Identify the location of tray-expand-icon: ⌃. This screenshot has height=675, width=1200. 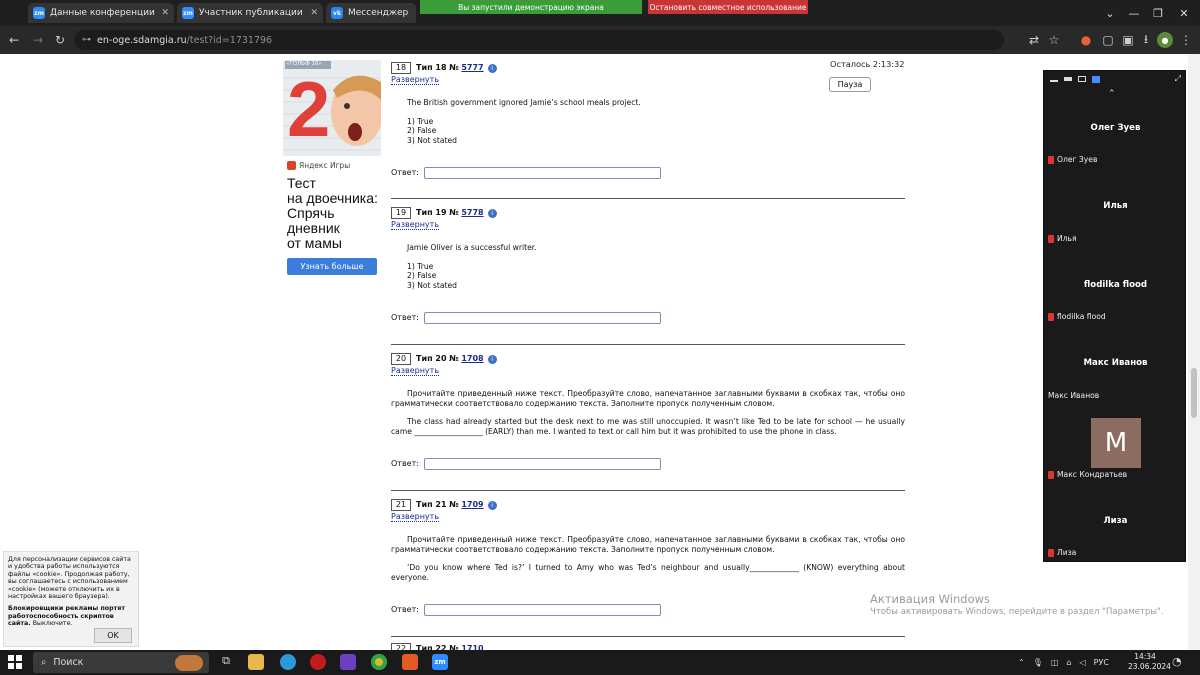
(1021, 662).